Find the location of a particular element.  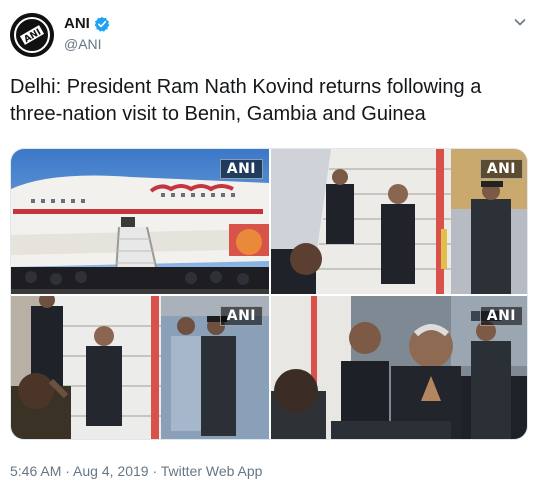

photo-aircraft-arrival: ANI is located at coordinates (140, 221).